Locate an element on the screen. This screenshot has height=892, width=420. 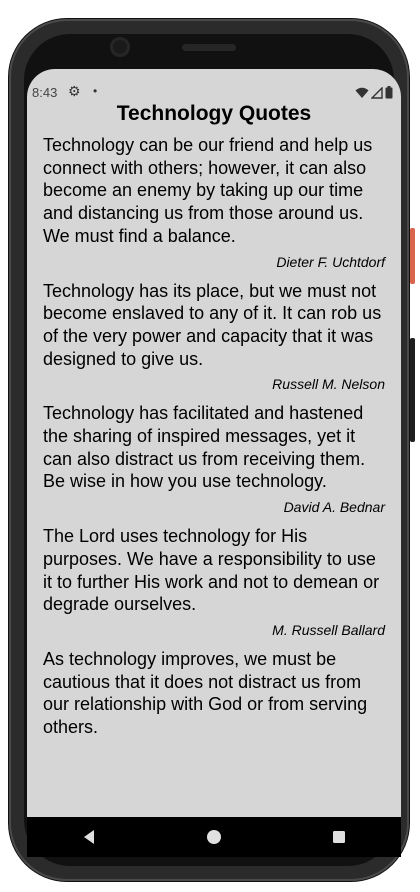
gear-icon: ⚙ is located at coordinates (74, 91).